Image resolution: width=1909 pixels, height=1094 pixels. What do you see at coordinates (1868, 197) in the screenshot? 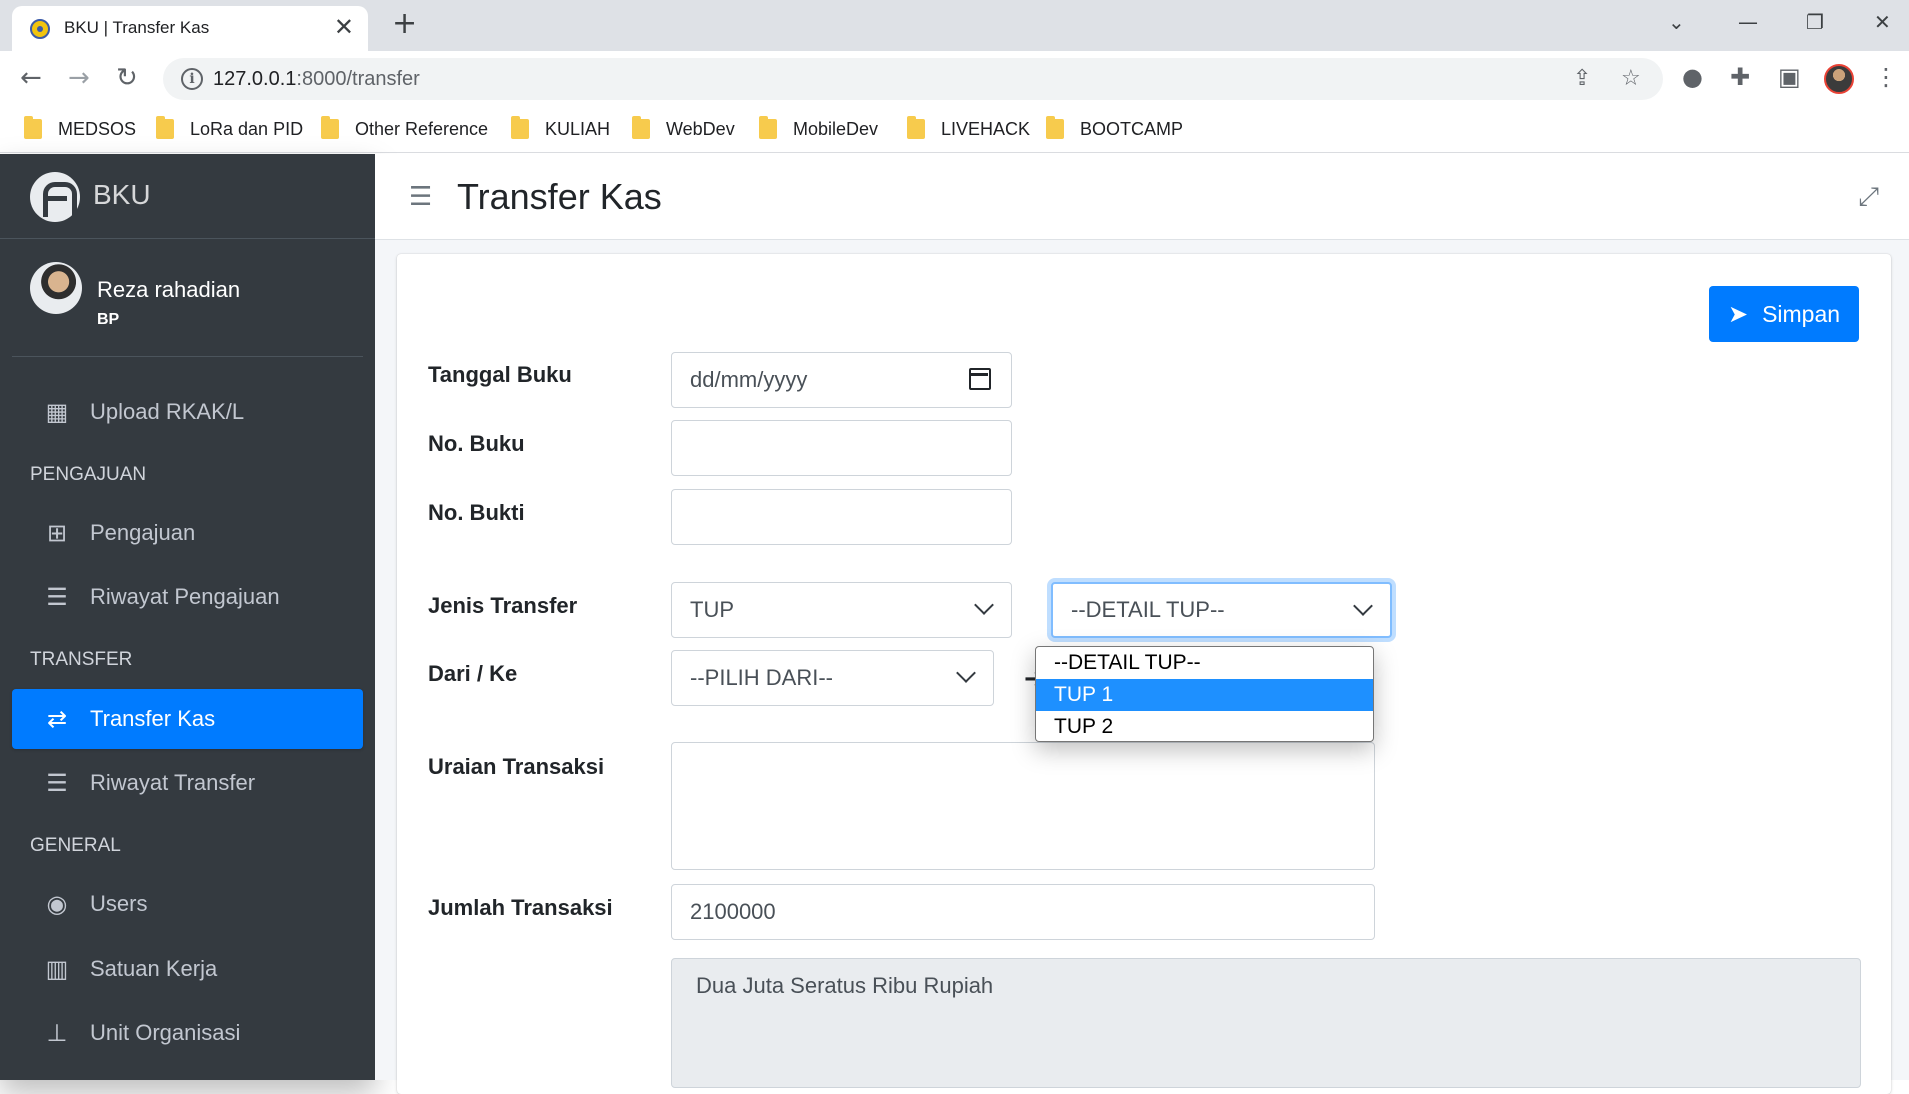
I see `fullscreen-expand-icon: ⤢` at bounding box center [1868, 197].